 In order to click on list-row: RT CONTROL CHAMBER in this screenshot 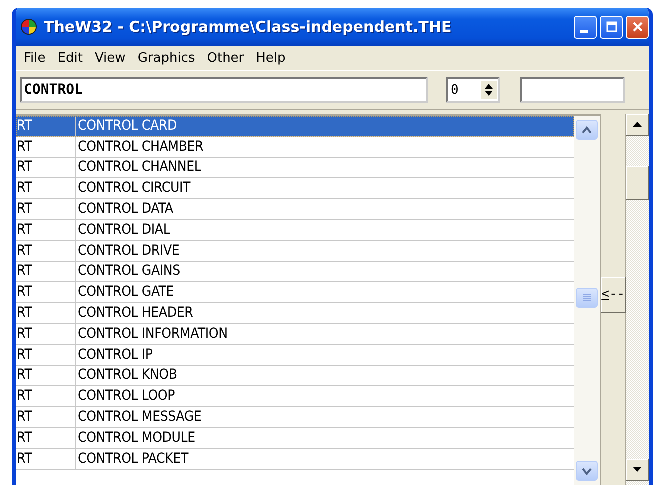, I will do `click(295, 147)`.